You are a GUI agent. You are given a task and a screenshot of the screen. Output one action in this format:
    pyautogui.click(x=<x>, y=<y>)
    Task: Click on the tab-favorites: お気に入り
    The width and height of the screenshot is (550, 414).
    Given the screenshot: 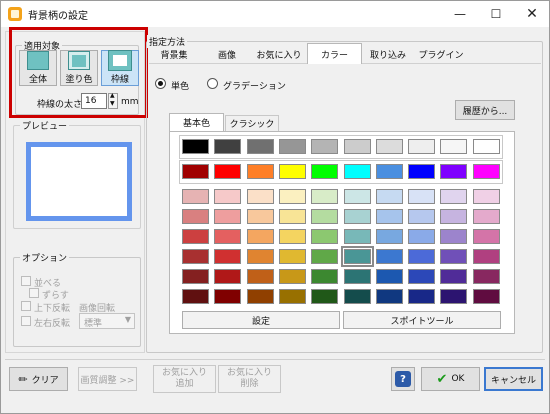 What is the action you would take?
    pyautogui.click(x=279, y=54)
    